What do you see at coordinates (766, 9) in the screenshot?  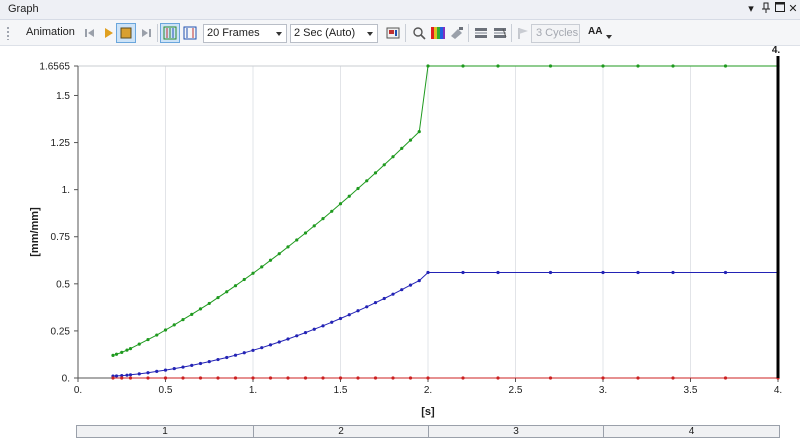 I see `pin-icon` at bounding box center [766, 9].